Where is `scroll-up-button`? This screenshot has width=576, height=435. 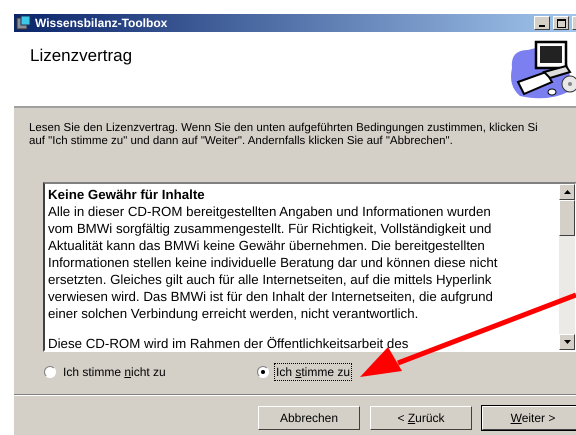 scroll-up-button is located at coordinates (567, 192).